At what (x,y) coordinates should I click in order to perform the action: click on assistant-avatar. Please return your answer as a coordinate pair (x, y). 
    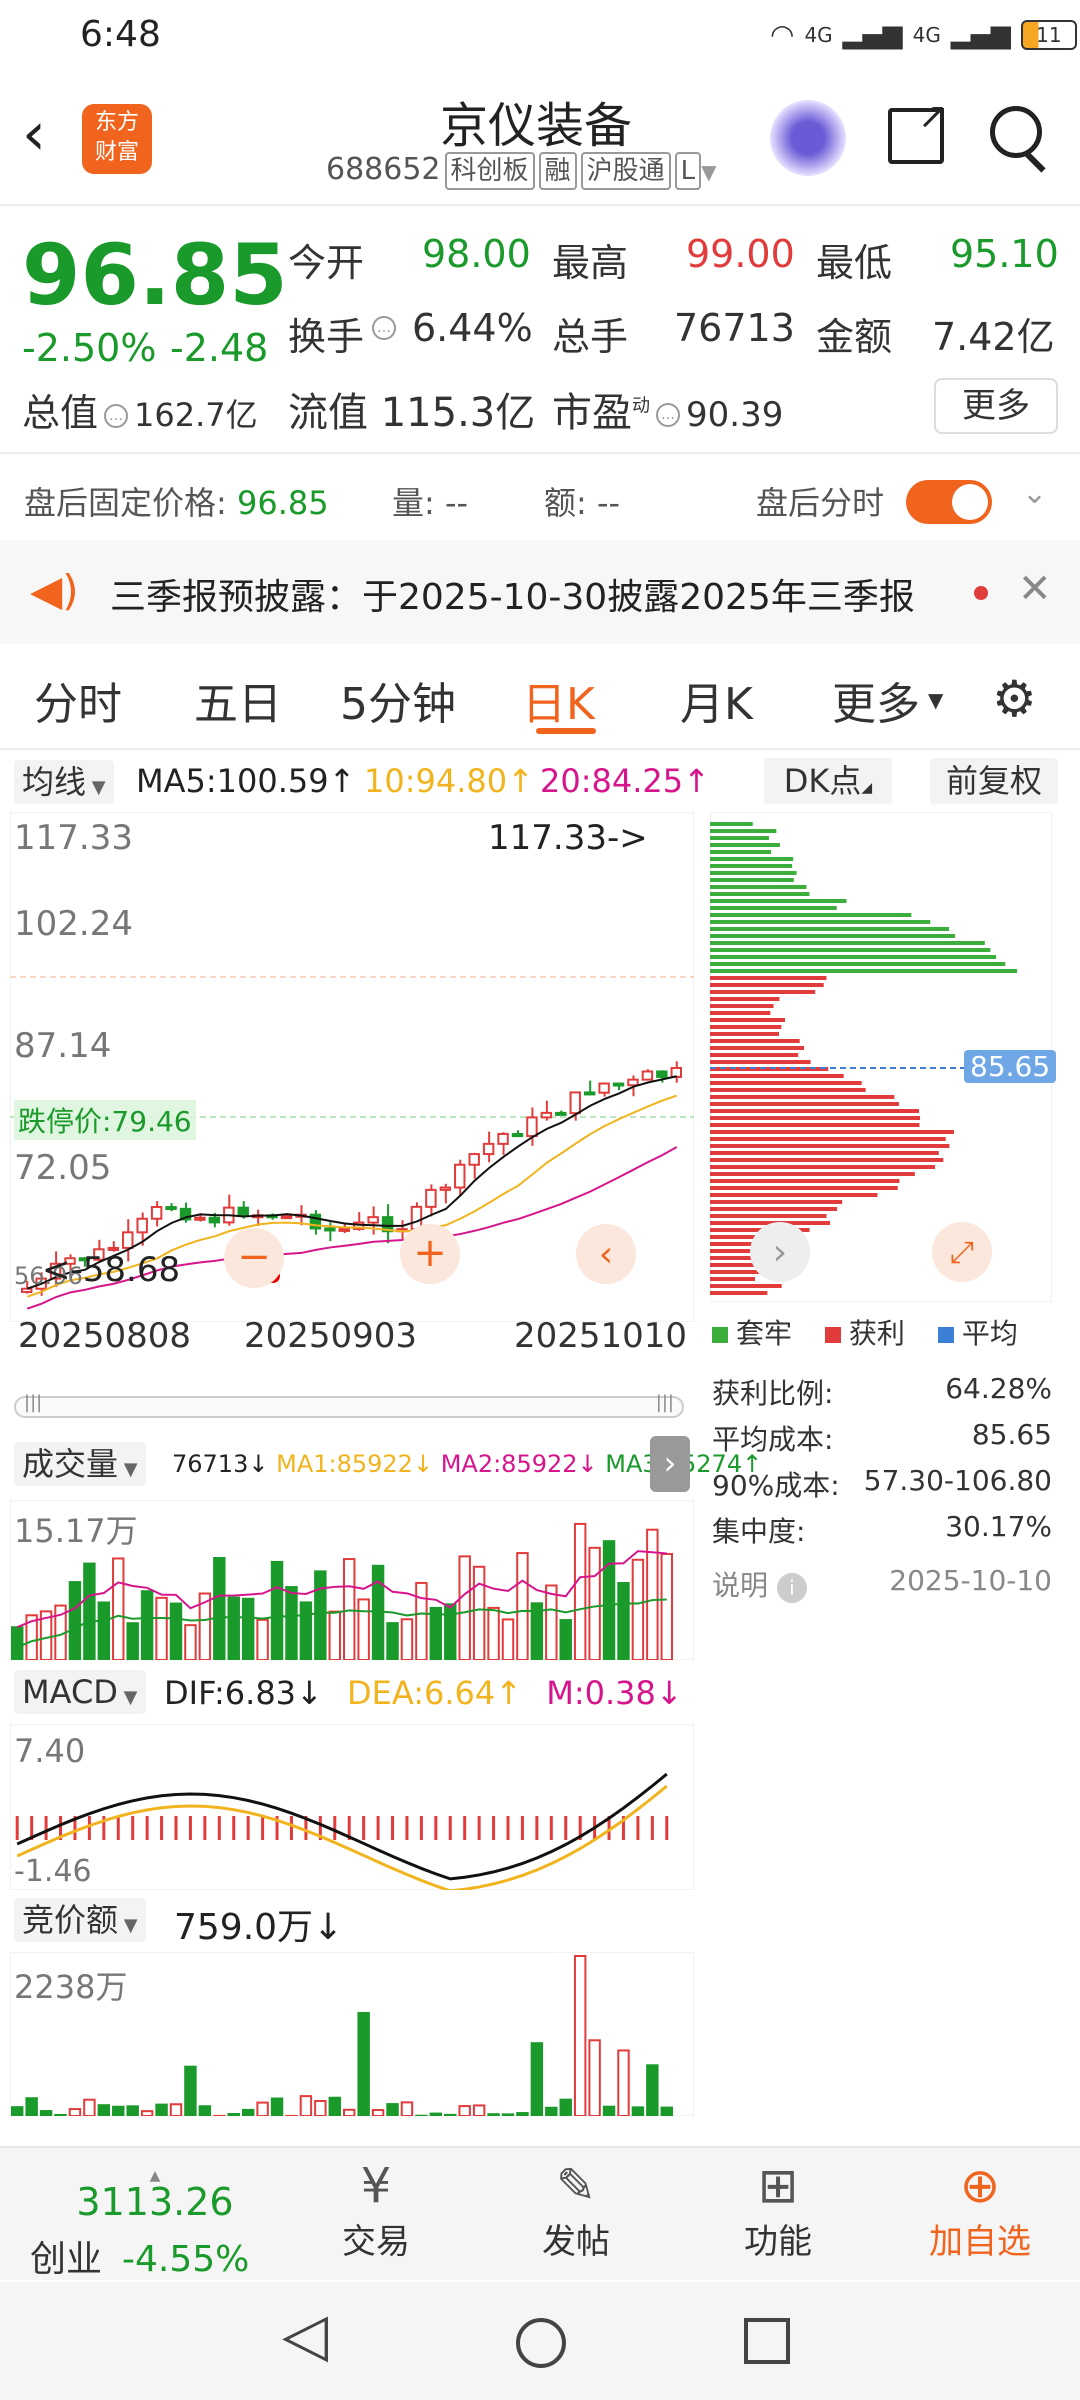
    Looking at the image, I should click on (808, 138).